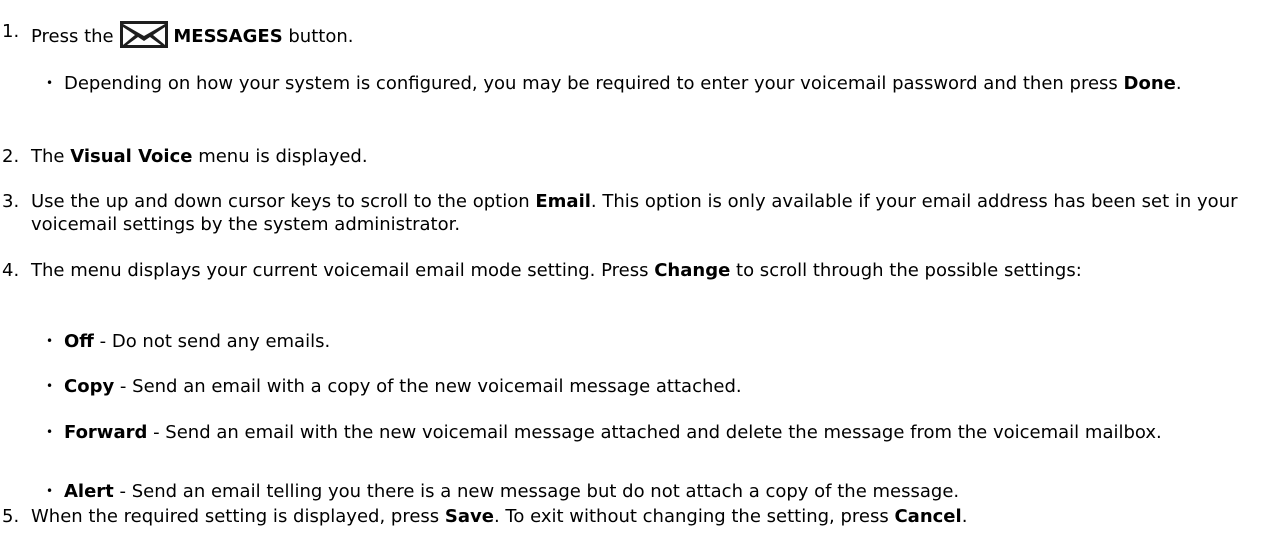 The image size is (1284, 536). Describe the element at coordinates (1149, 83) in the screenshot. I see `done-label: Done` at that location.